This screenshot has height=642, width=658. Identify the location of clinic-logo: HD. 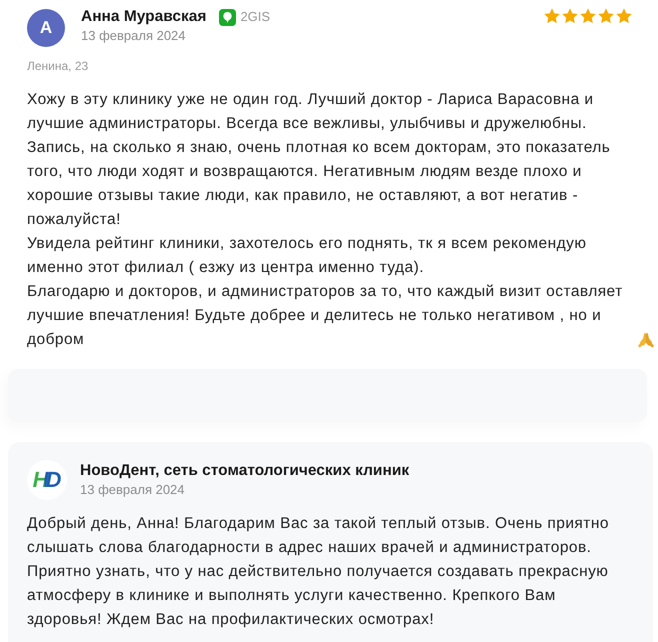
(47, 480).